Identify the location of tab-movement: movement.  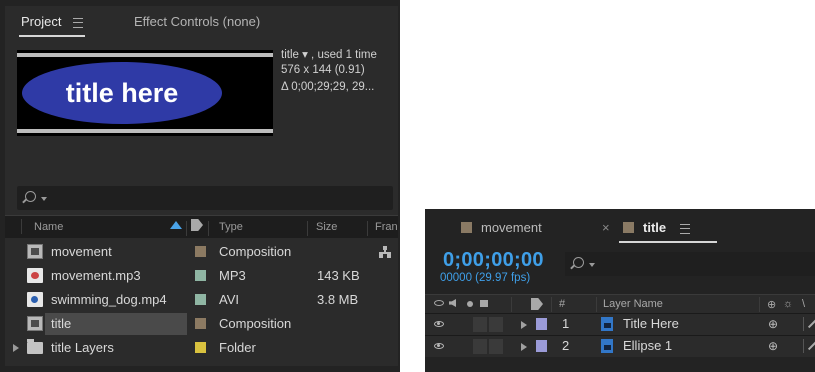
(501, 227).